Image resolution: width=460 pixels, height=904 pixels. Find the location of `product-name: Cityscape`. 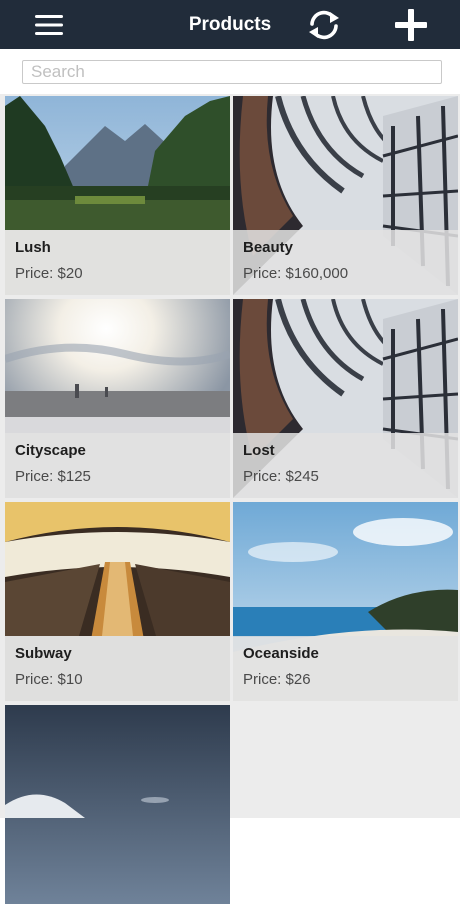

product-name: Cityscape is located at coordinates (50, 450).